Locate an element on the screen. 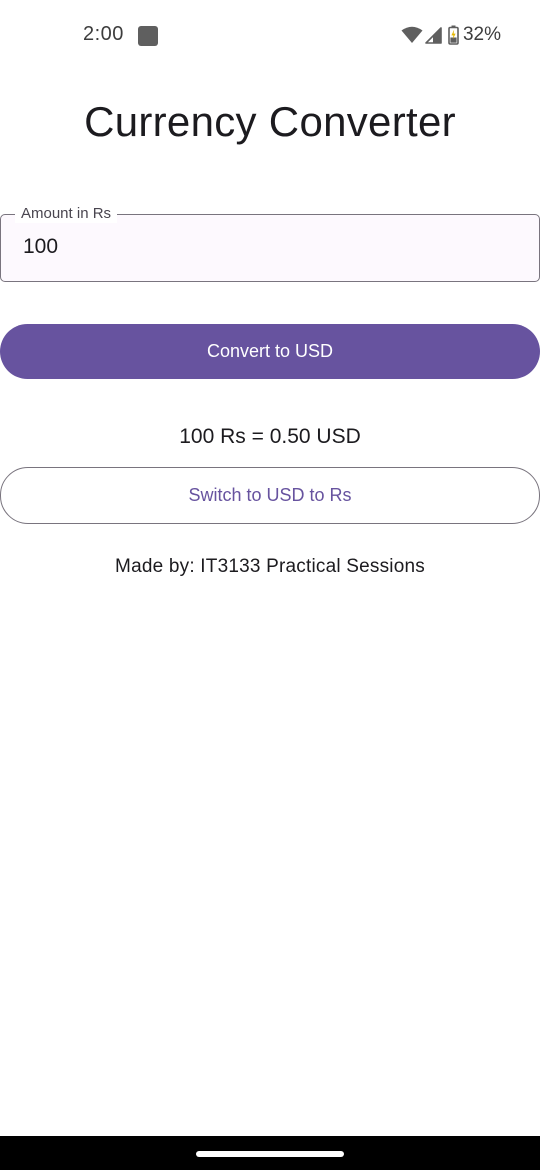  conversion-result: 100 Rs = 0.50 USD is located at coordinates (270, 436).